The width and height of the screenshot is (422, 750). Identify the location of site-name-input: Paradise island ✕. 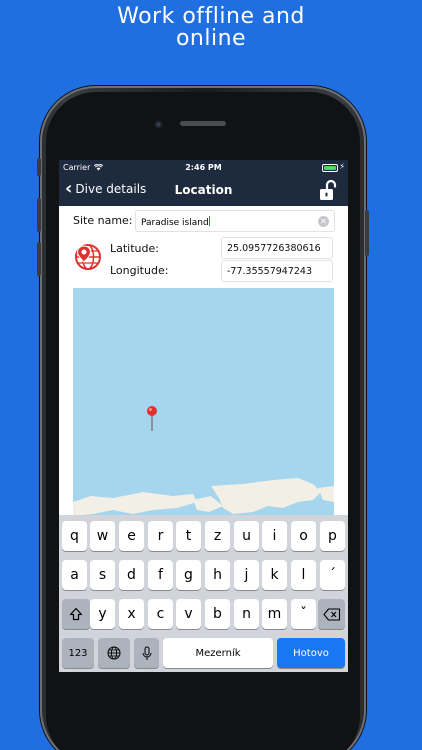
(235, 221).